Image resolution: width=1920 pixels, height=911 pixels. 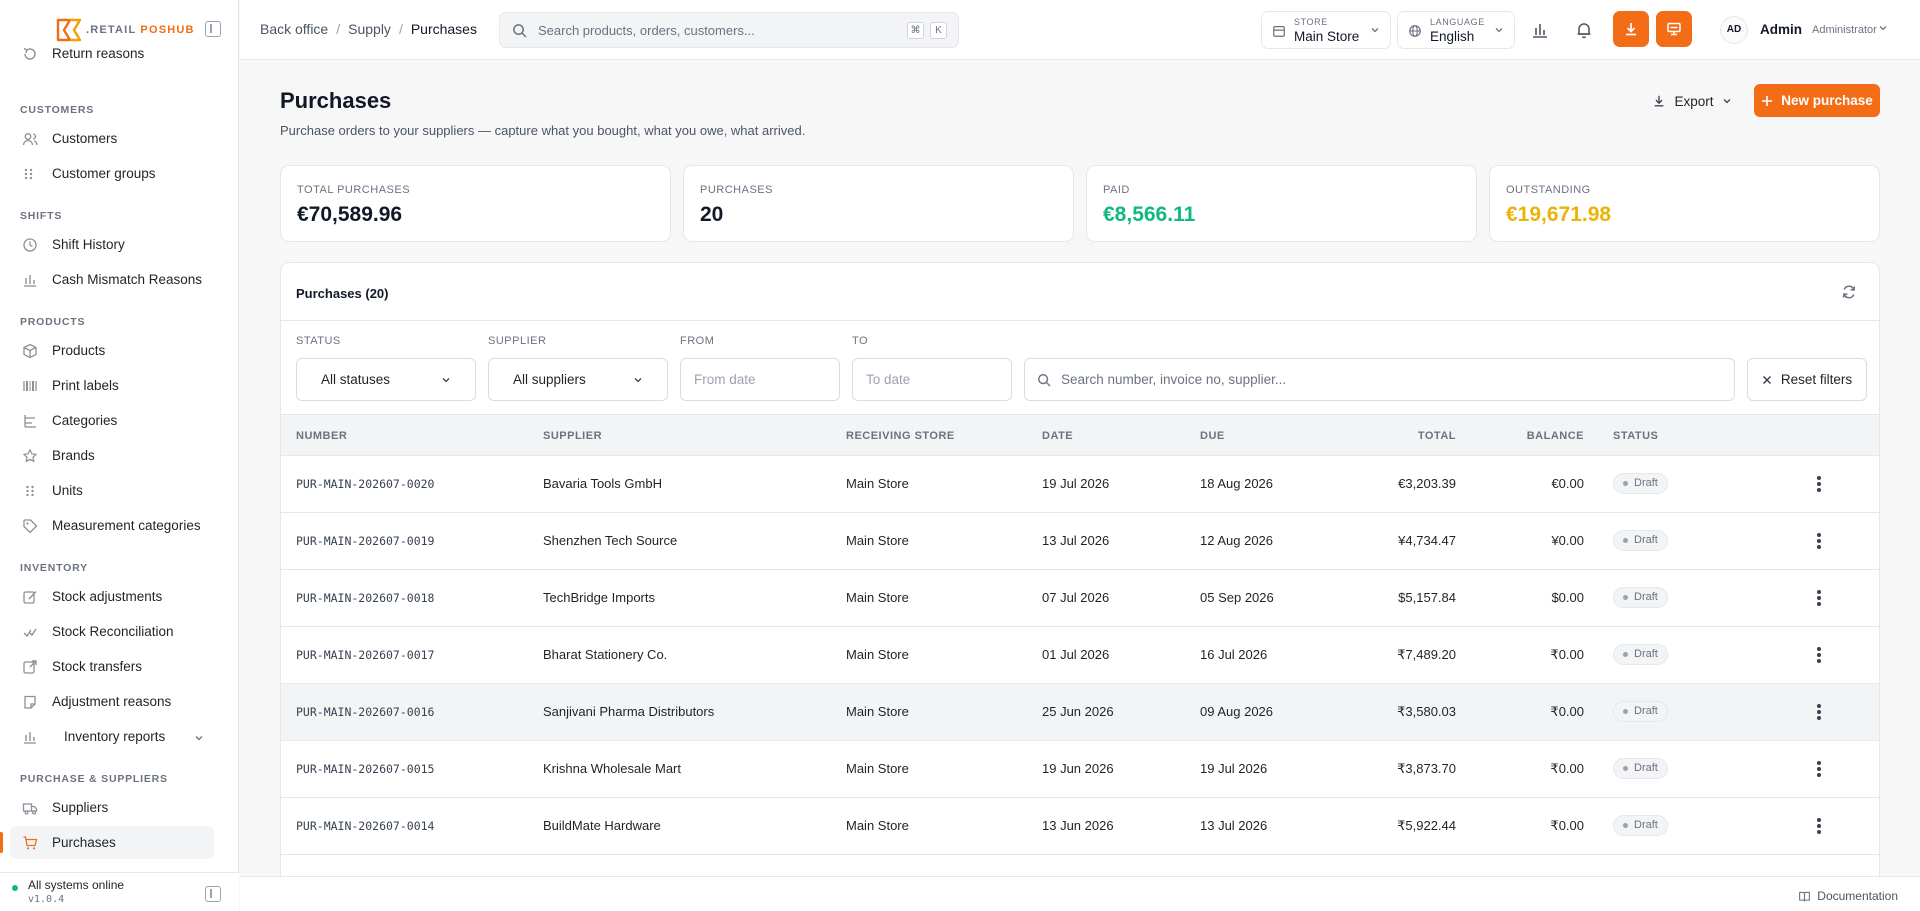 I want to click on sidebar-item-measurement-categories: Measurement categories, so click(x=112, y=525).